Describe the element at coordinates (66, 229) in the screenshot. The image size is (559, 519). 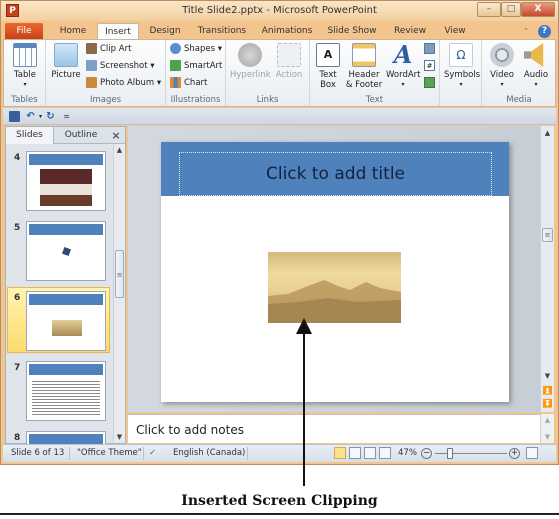
I see `thumbnail-title-bar` at that location.